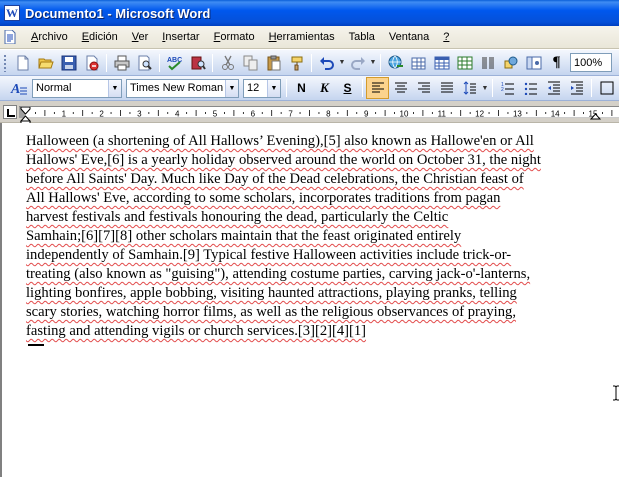 This screenshot has height=477, width=619. Describe the element at coordinates (553, 88) in the screenshot. I see `decrease-indent-button` at that location.